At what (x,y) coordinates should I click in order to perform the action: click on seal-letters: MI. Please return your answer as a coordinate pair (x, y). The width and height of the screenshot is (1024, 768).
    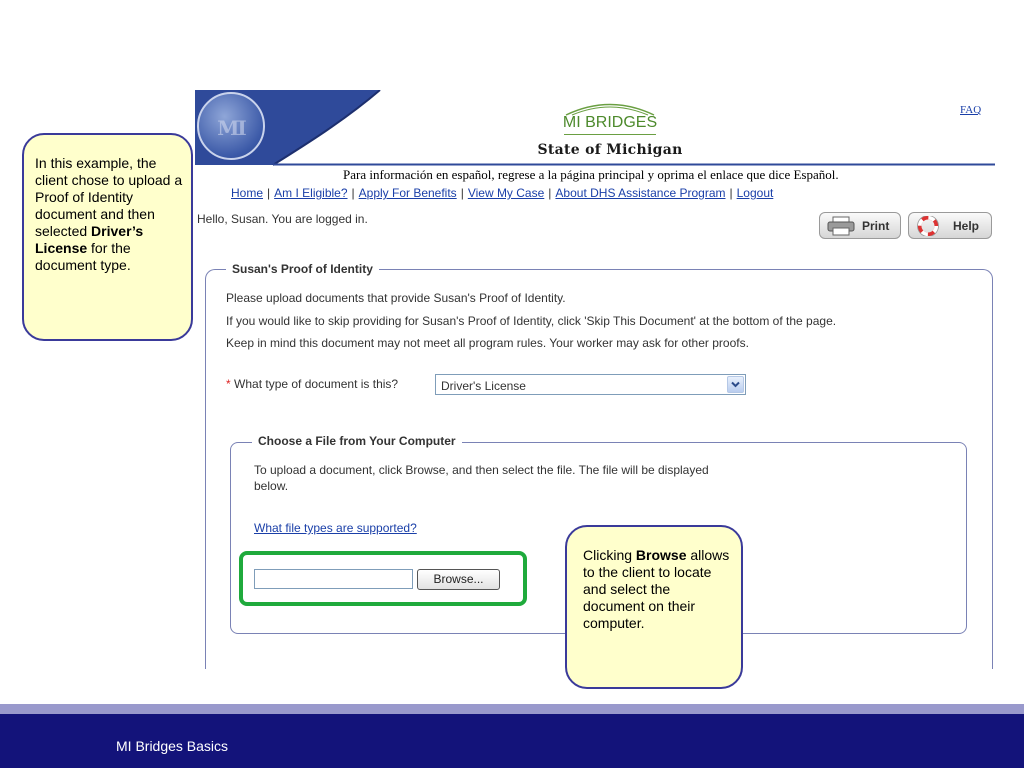
    Looking at the image, I should click on (232, 128).